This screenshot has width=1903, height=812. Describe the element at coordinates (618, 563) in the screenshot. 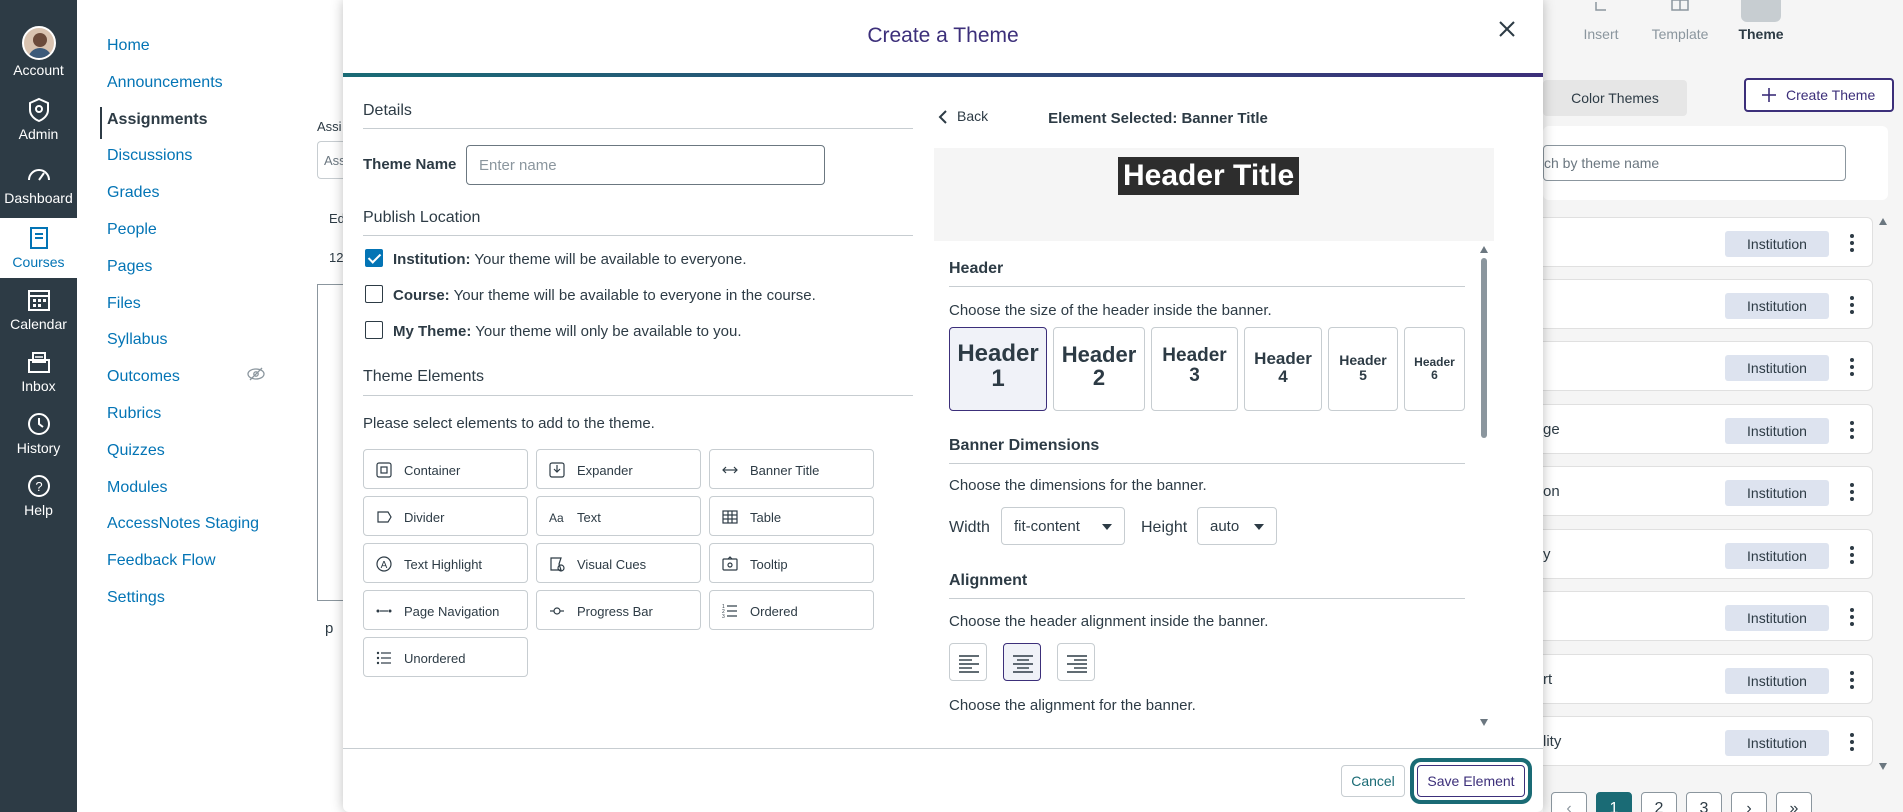

I see `element-visual-cues-button: Visual Cues` at that location.